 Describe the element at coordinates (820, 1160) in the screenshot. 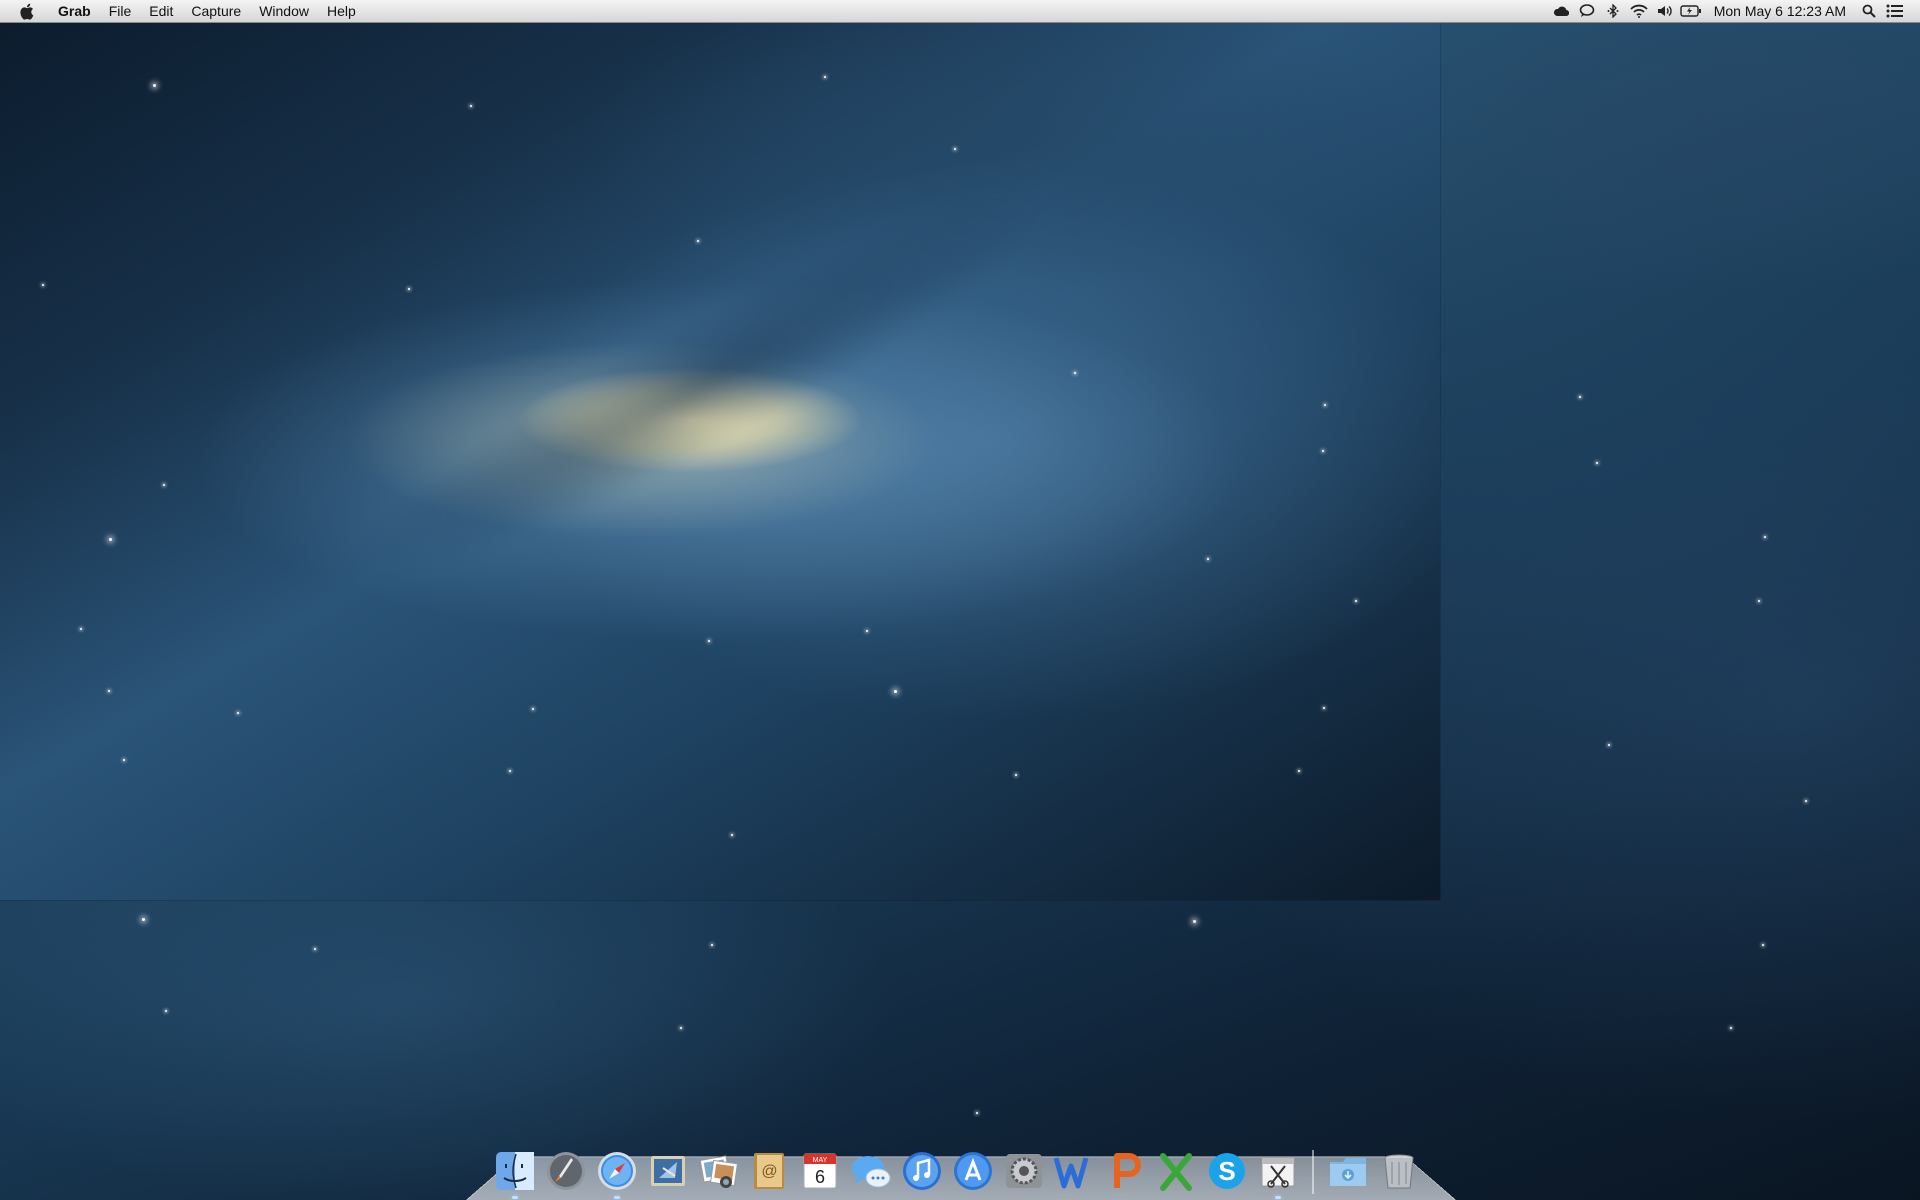

I see `svg-text: MAY` at that location.